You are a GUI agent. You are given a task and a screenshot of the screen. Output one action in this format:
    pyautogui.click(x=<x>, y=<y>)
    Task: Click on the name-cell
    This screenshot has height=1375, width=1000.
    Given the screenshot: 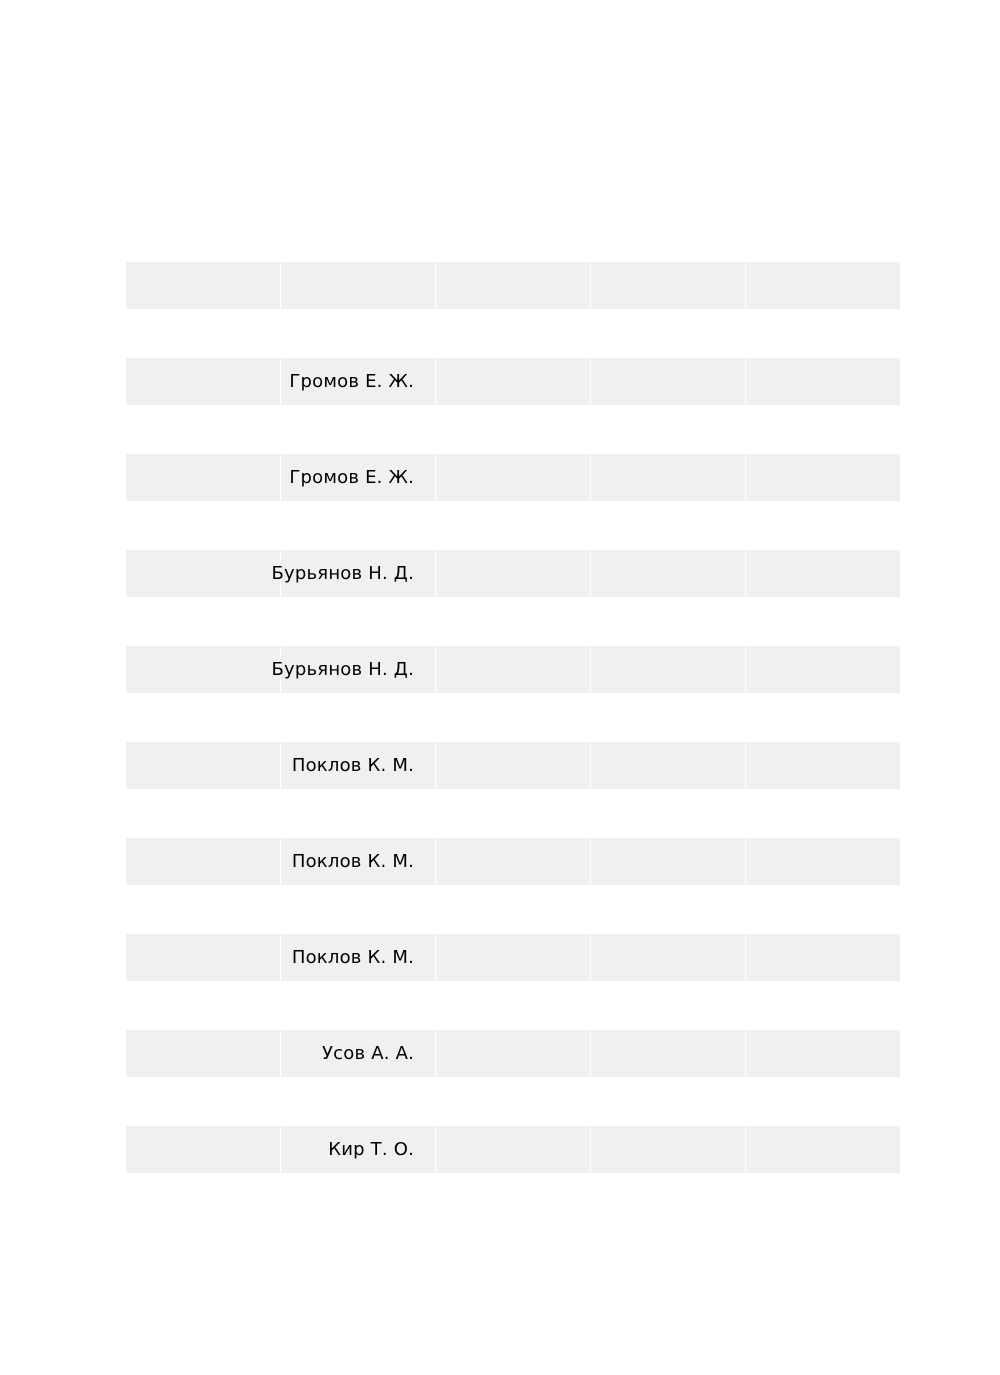 What is the action you would take?
    pyautogui.click(x=357, y=285)
    